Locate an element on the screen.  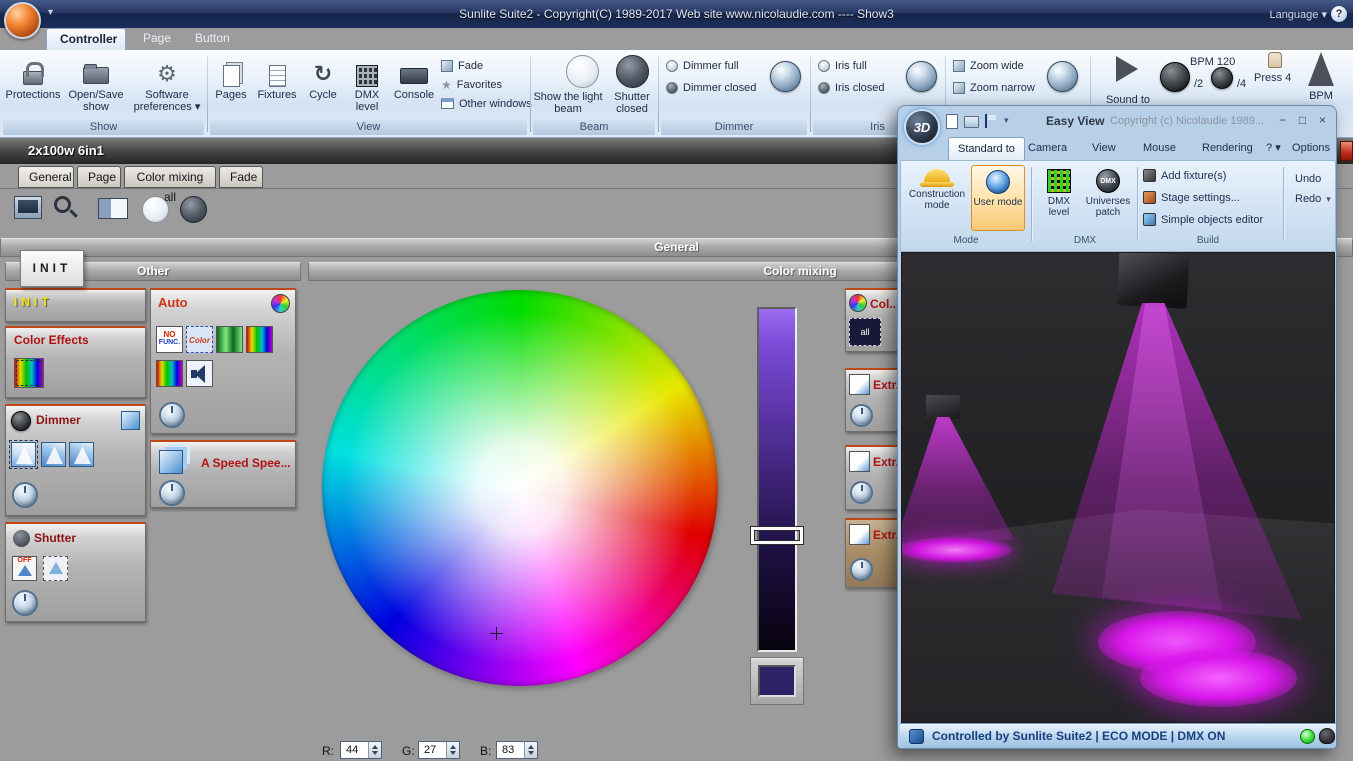
zoom-wide-button: Zoom wide is located at coordinates (988, 66).